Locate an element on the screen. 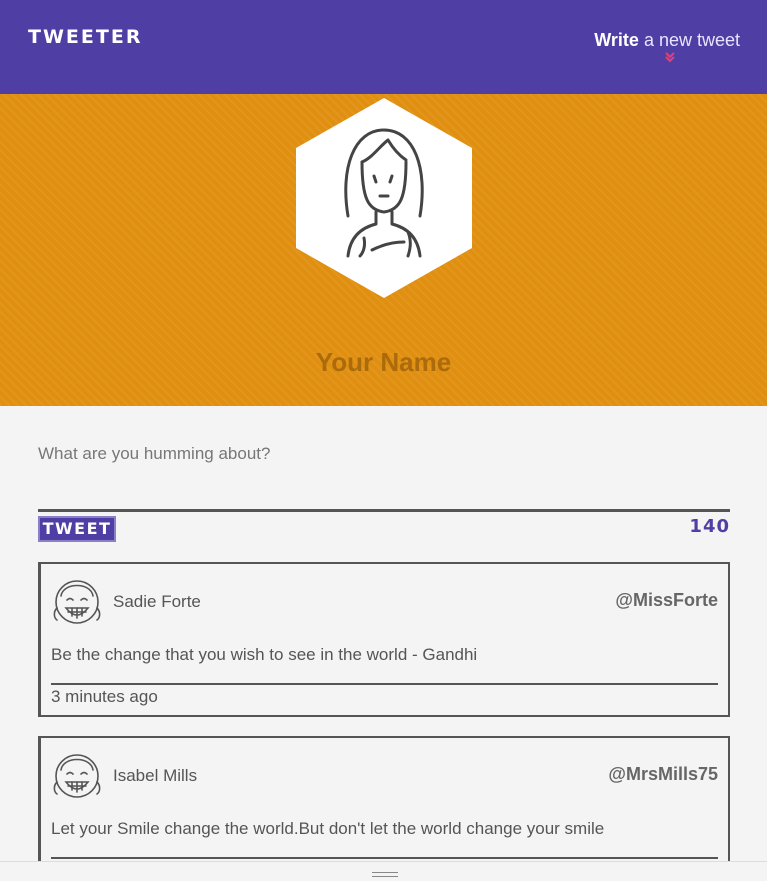 Image resolution: width=767 pixels, height=881 pixels. profile-avatar is located at coordinates (384, 198).